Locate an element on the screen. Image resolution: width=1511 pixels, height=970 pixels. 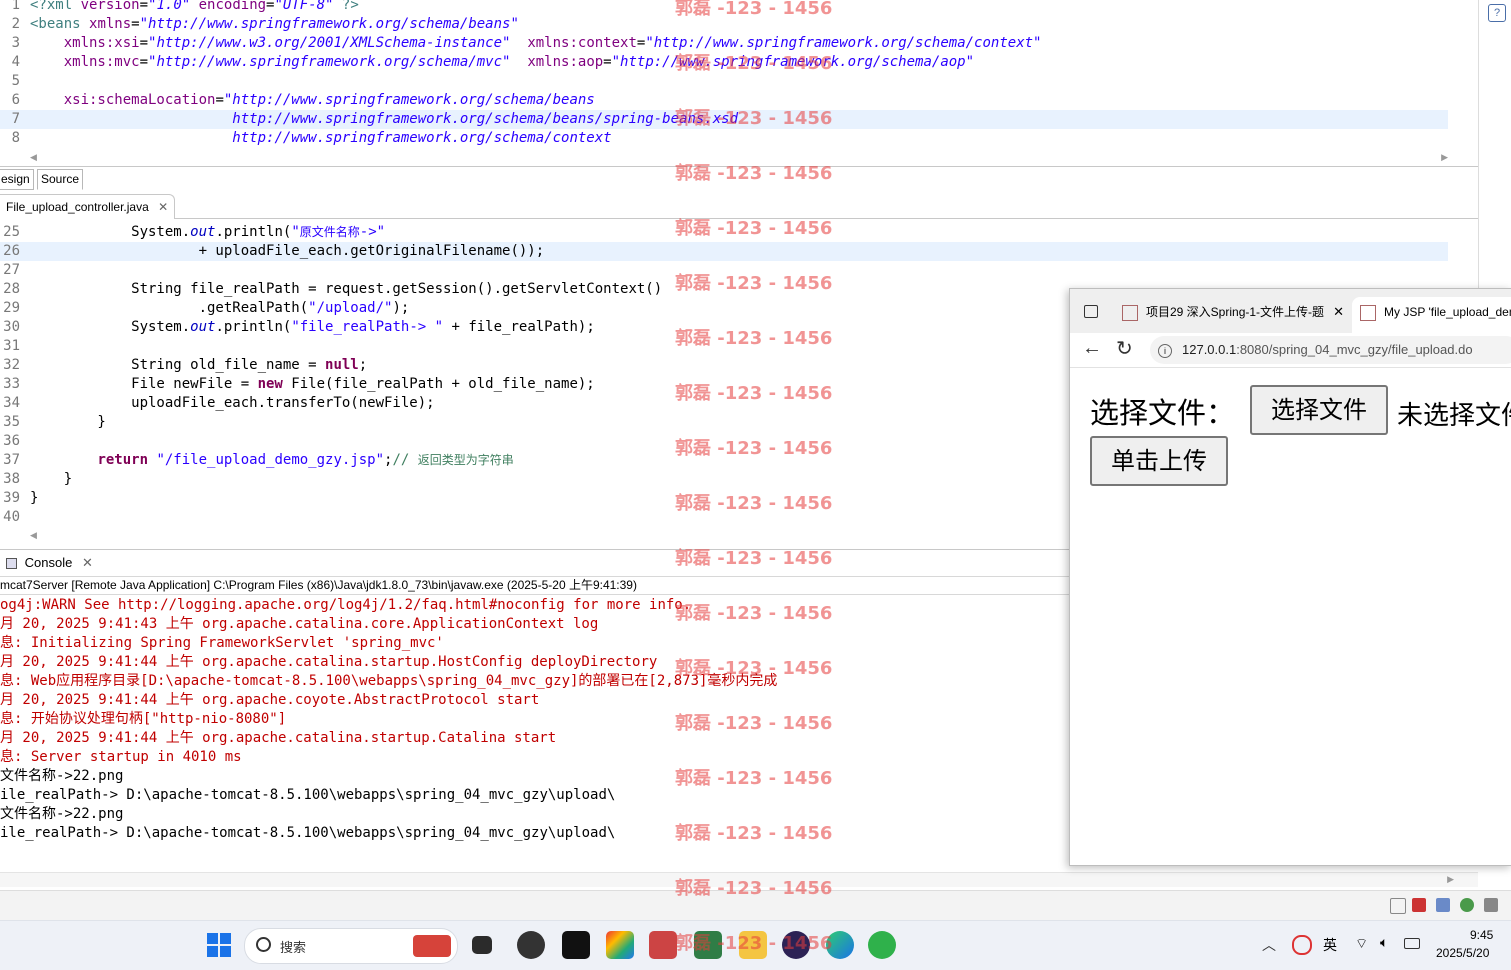
code-line: 25 System.out.println("原文件名称->" is located at coordinates (724, 232).